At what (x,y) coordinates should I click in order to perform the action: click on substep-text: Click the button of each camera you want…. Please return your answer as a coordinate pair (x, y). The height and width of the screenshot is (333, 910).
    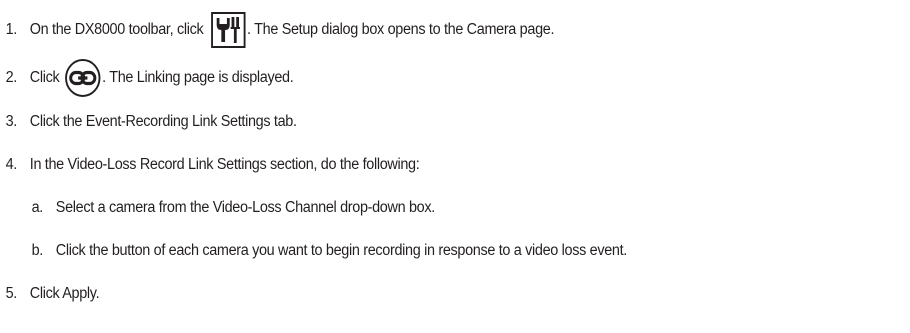
    Looking at the image, I should click on (341, 250).